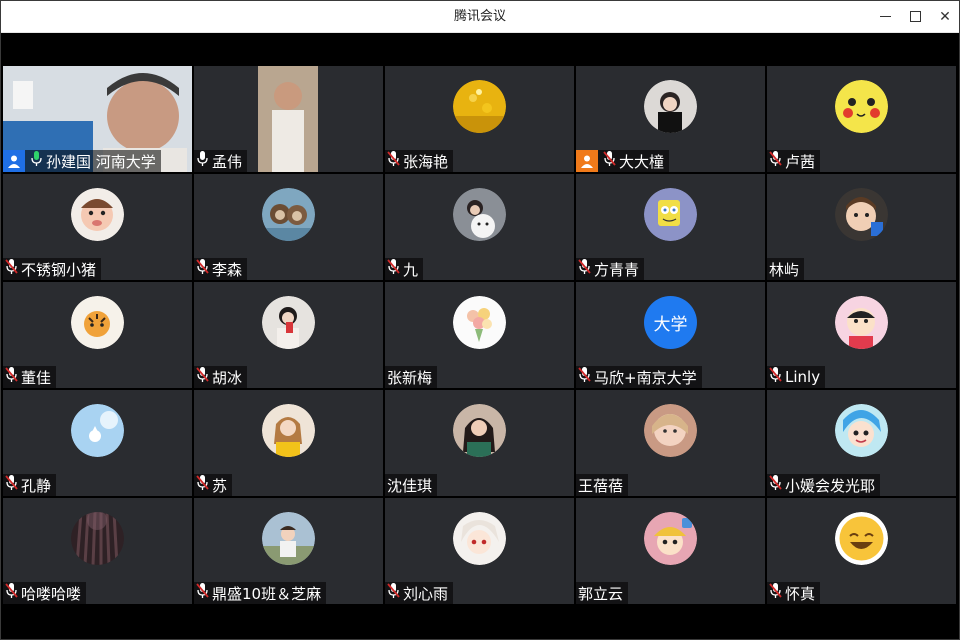 The height and width of the screenshot is (640, 960). I want to click on participant-name: 胡冰, so click(227, 377).